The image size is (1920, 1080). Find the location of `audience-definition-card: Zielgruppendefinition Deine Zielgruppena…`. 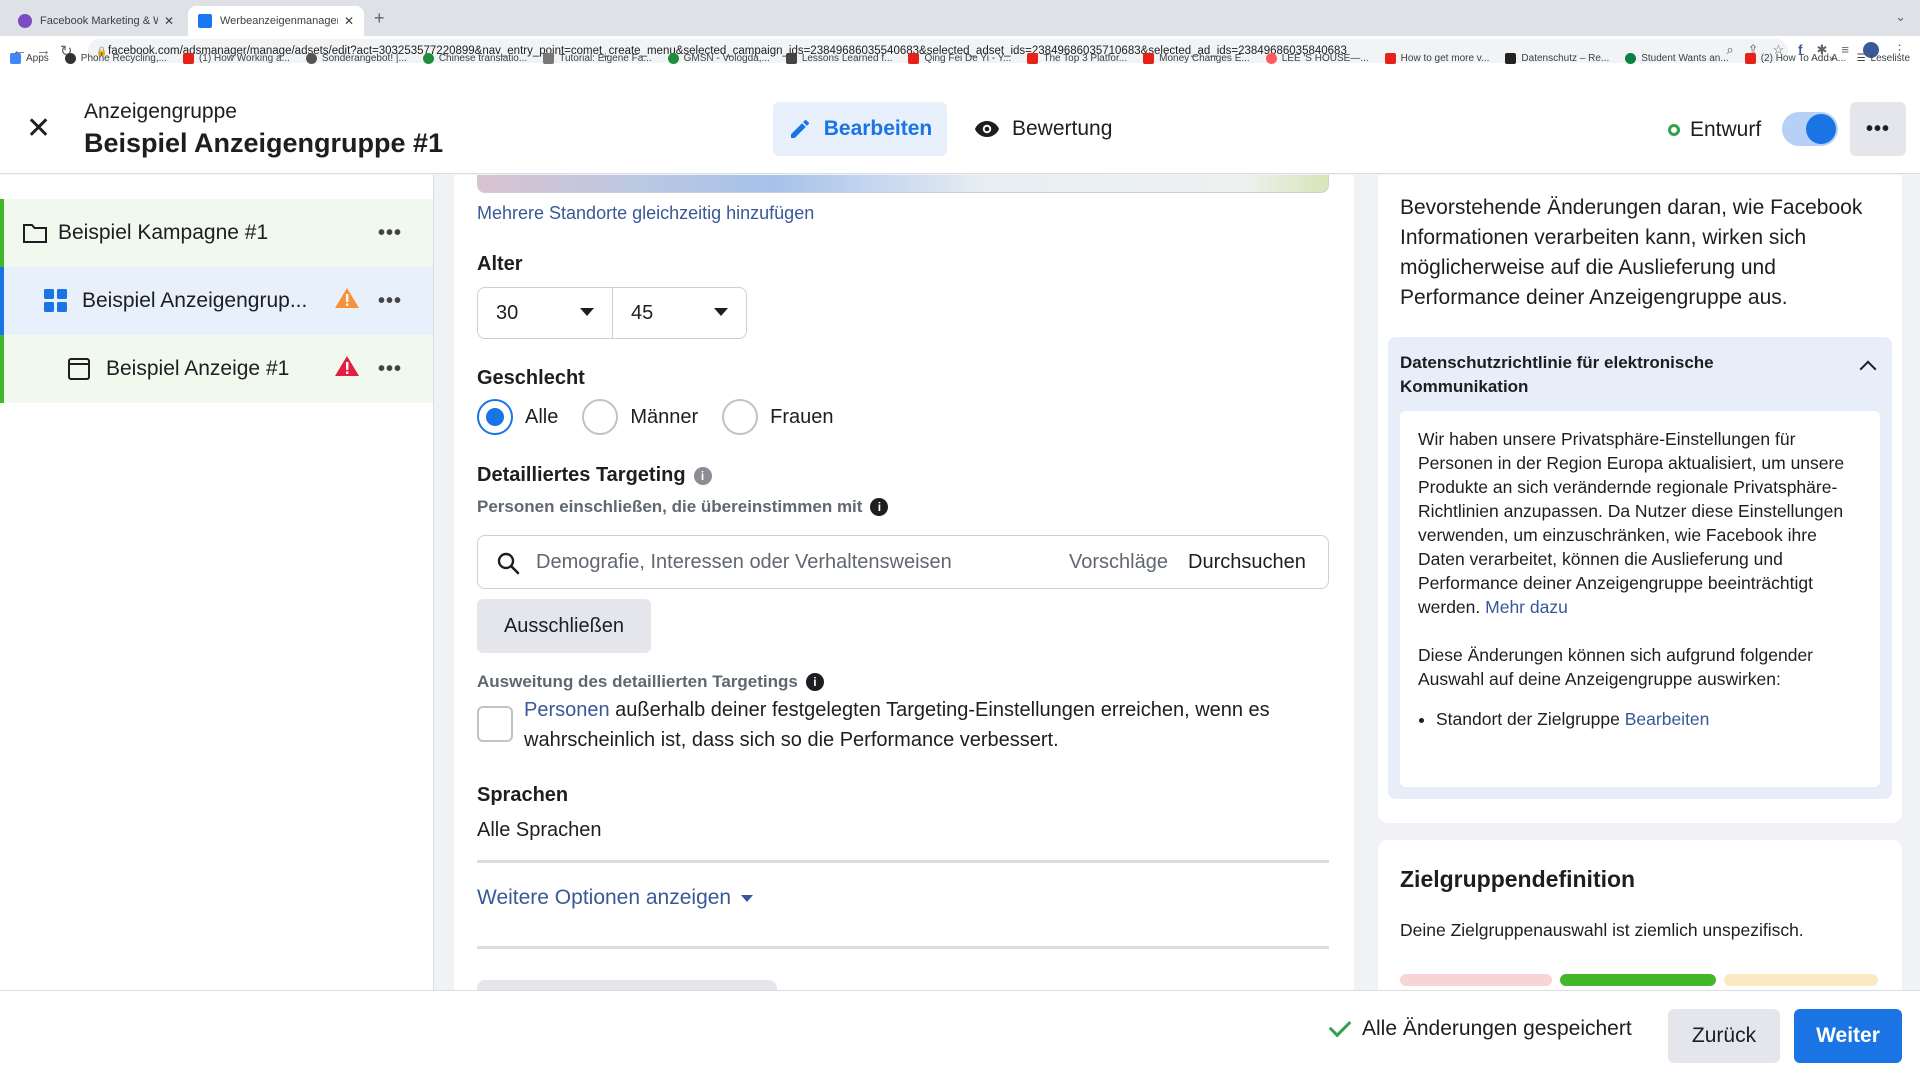

audience-definition-card: Zielgruppendefinition Deine Zielgruppena… is located at coordinates (1640, 915).